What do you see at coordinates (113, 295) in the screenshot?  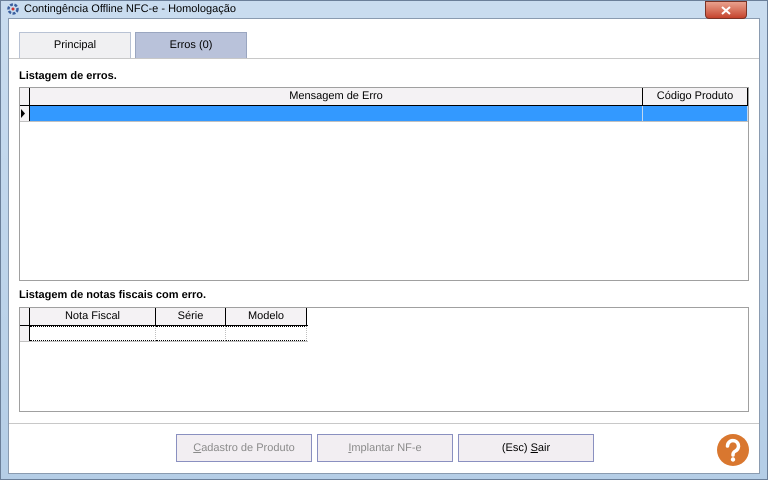 I see `section-label: Listagem de notas fiscais com erro.` at bounding box center [113, 295].